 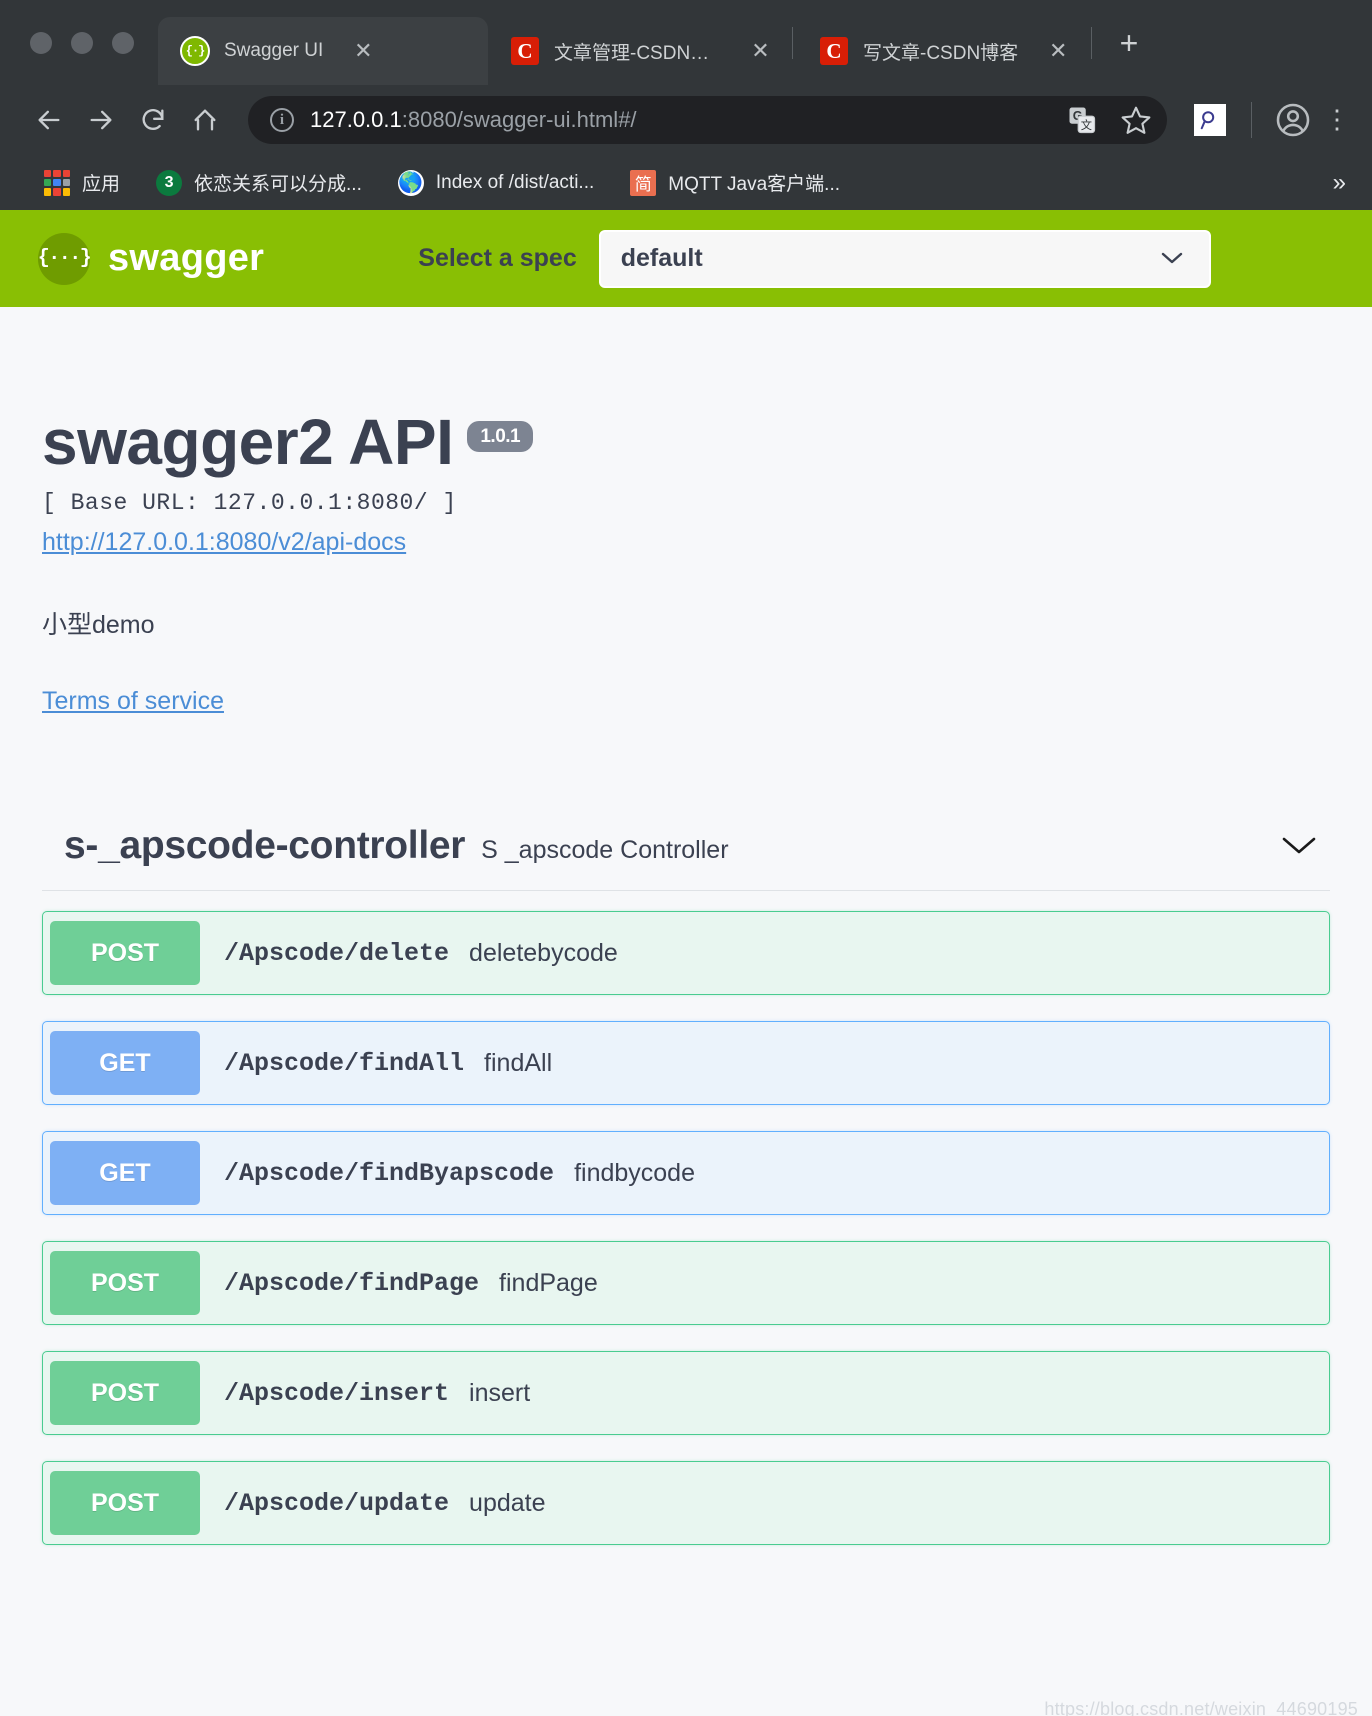 I want to click on operation-path: /Apscode/findPage, so click(x=352, y=1283).